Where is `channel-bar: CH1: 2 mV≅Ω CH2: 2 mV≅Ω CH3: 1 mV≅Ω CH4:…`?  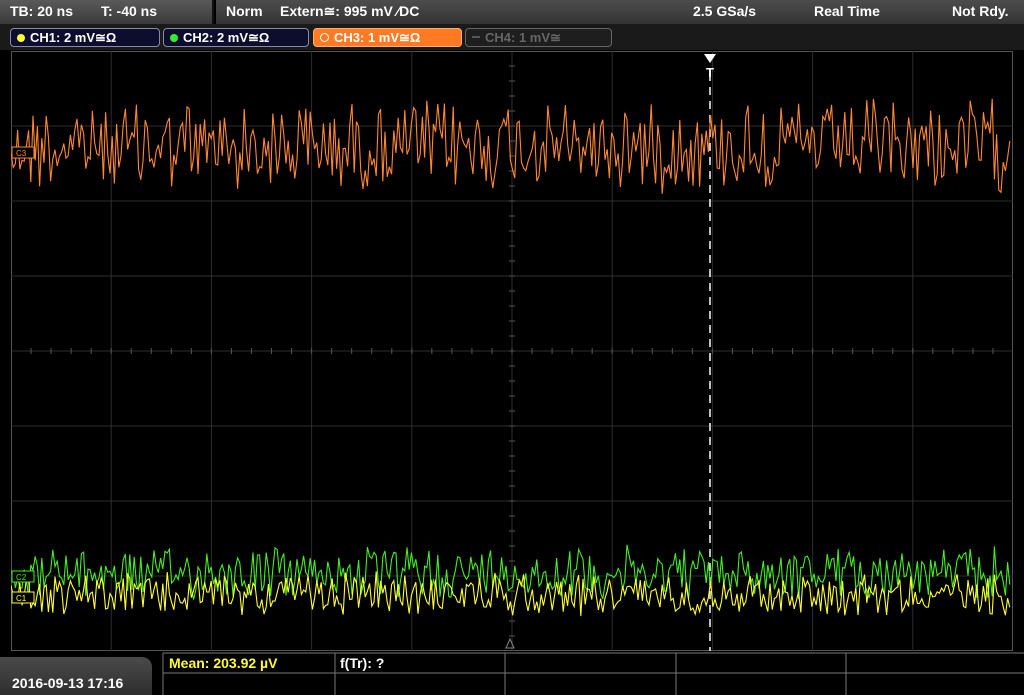
channel-bar: CH1: 2 mV≅Ω CH2: 2 mV≅Ω CH3: 1 mV≅Ω CH4:… is located at coordinates (512, 37).